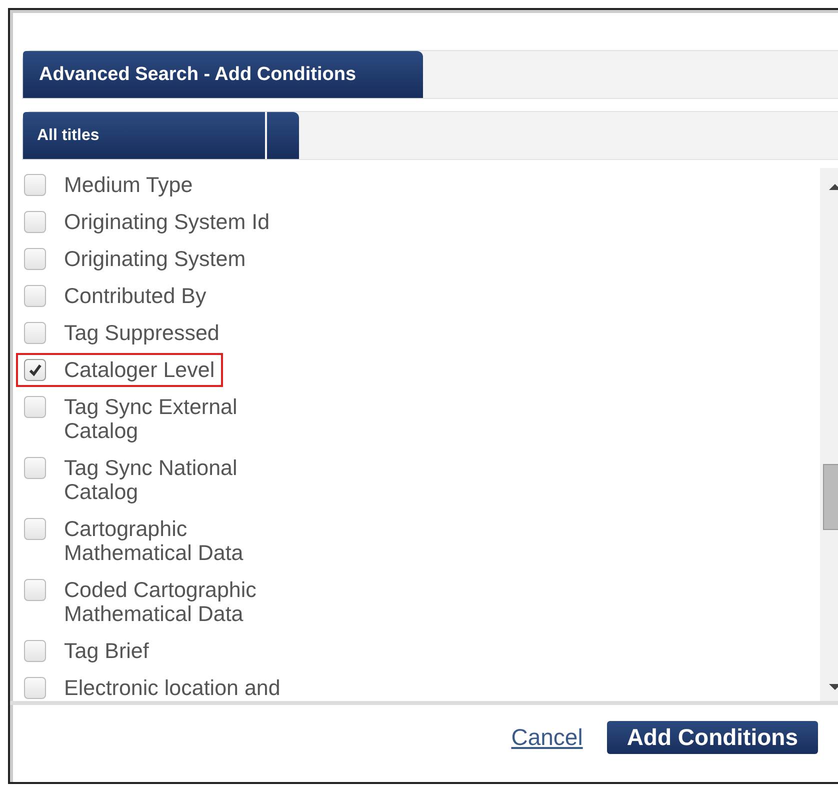  I want to click on dialog-title: Advanced Search - Add Conditions, so click(223, 74).